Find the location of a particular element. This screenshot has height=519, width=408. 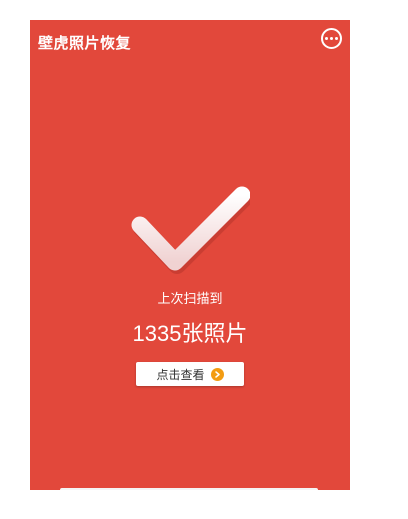

checkmark-icon is located at coordinates (190, 230).